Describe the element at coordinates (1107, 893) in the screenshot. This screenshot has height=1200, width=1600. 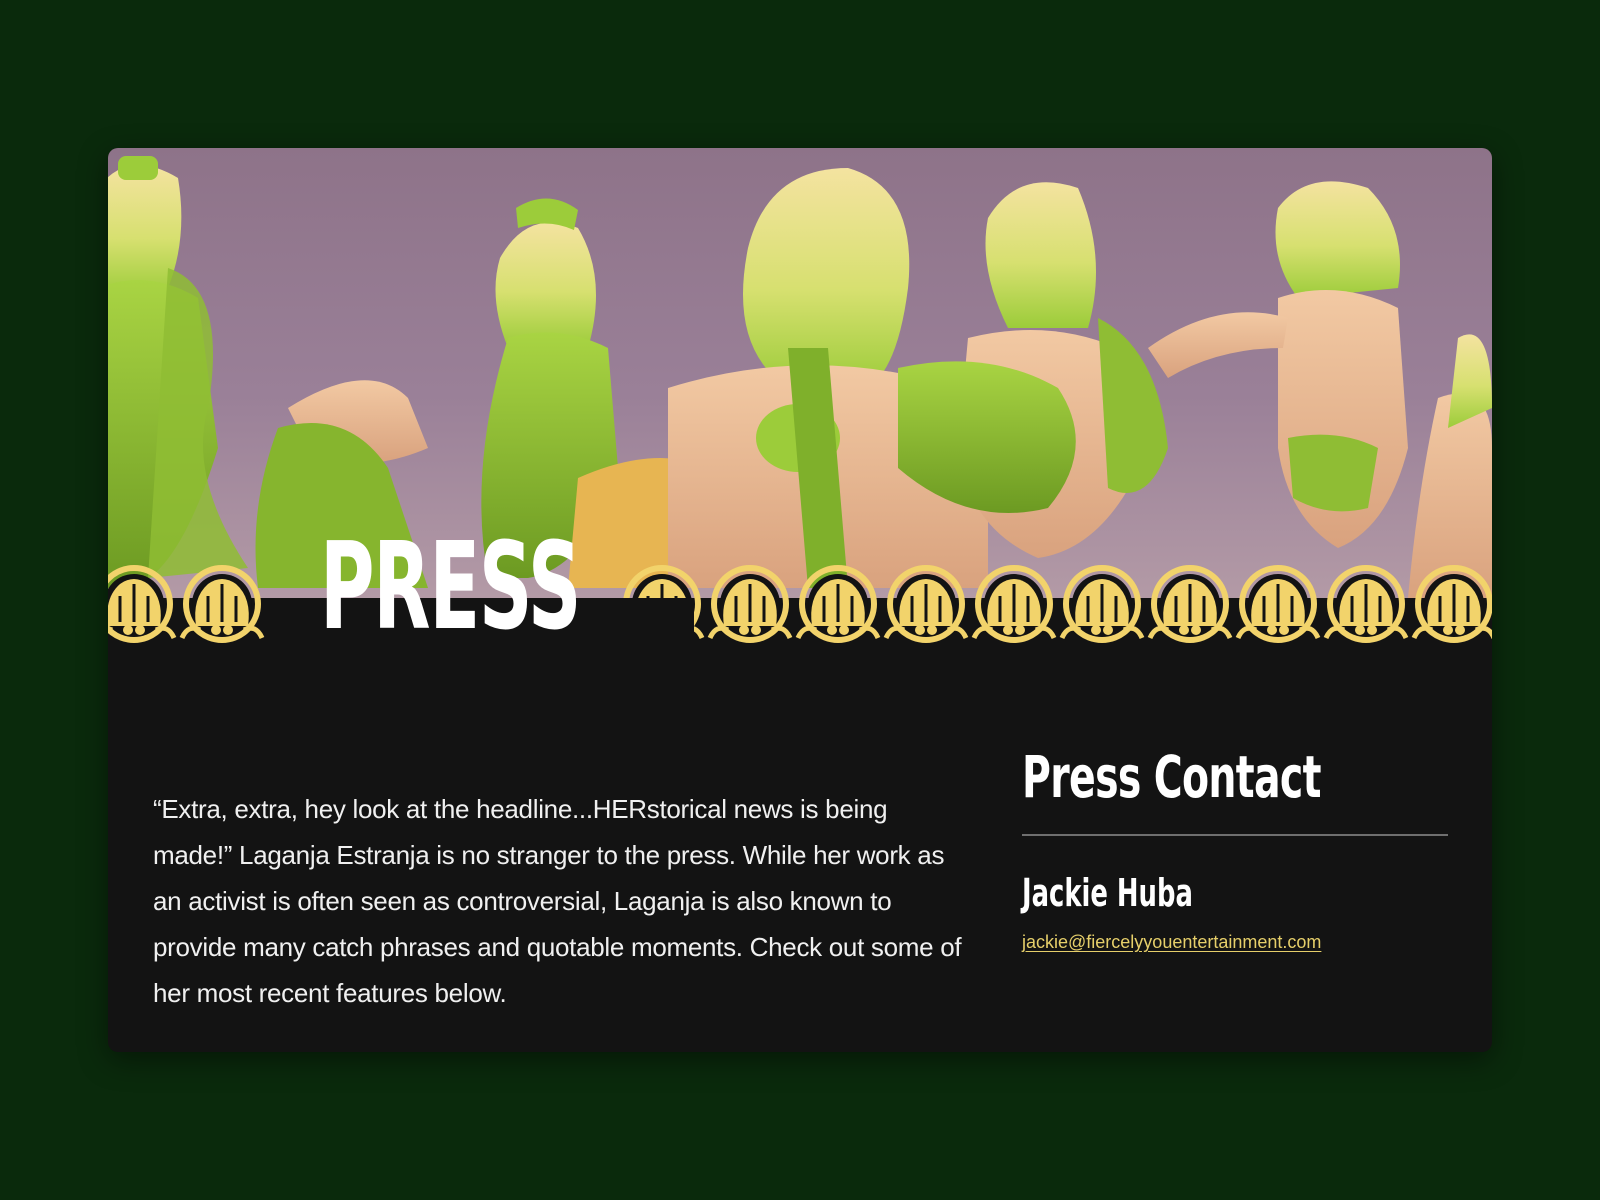
I see `contact-name: Jackie Huba` at that location.